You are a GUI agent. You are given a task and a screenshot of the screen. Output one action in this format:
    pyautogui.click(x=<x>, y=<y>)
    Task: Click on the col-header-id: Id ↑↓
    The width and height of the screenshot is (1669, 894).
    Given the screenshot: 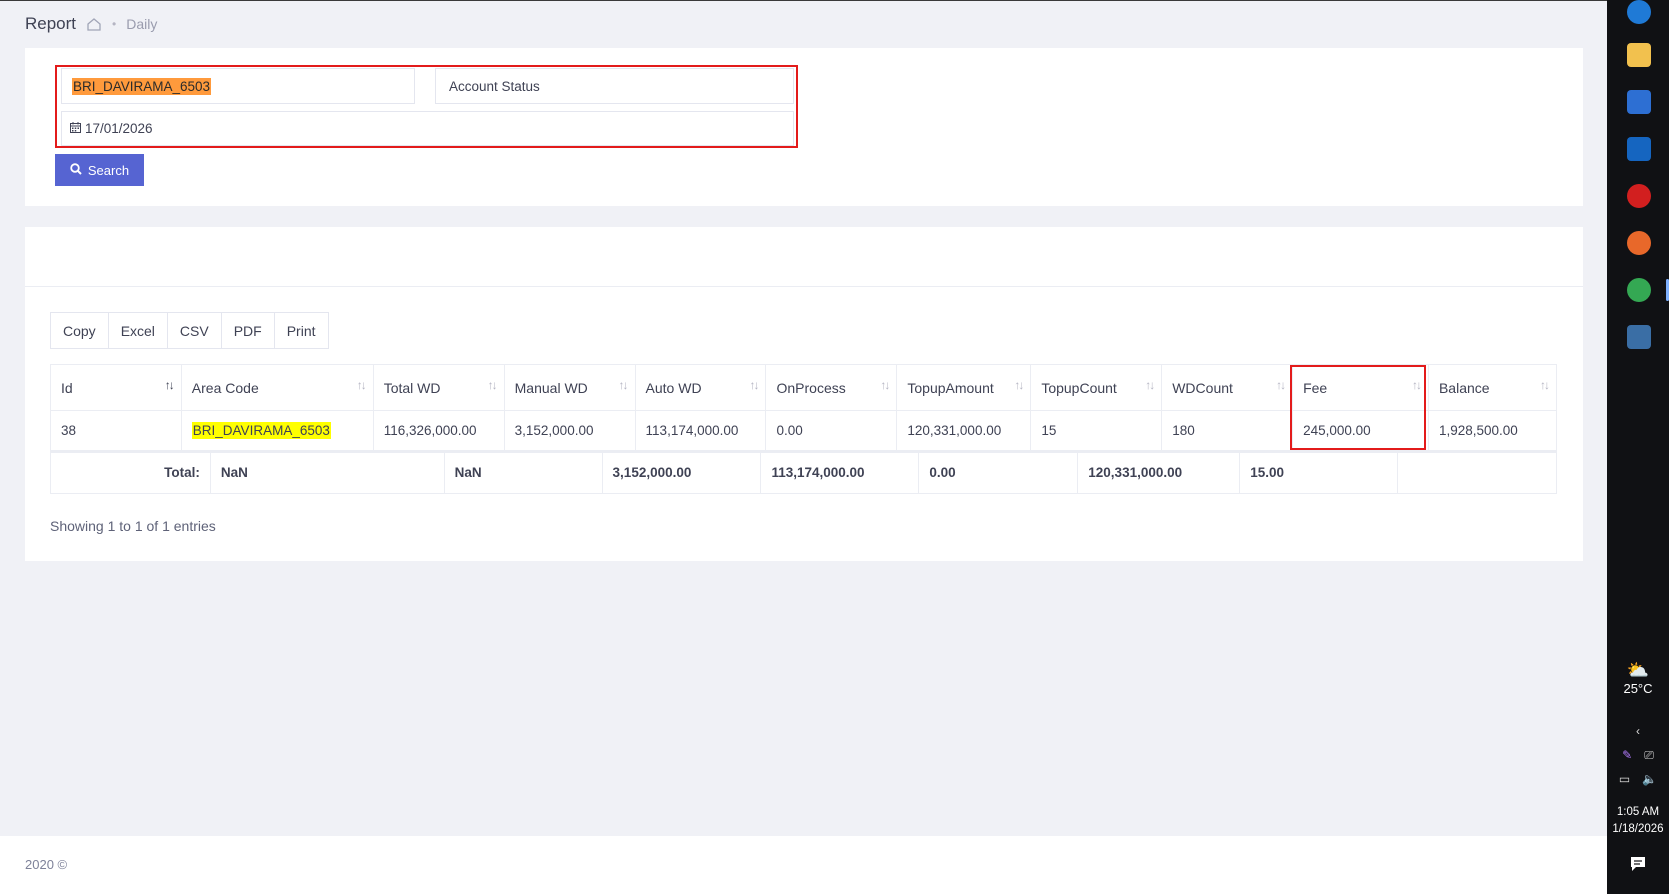 What is the action you would take?
    pyautogui.click(x=116, y=387)
    